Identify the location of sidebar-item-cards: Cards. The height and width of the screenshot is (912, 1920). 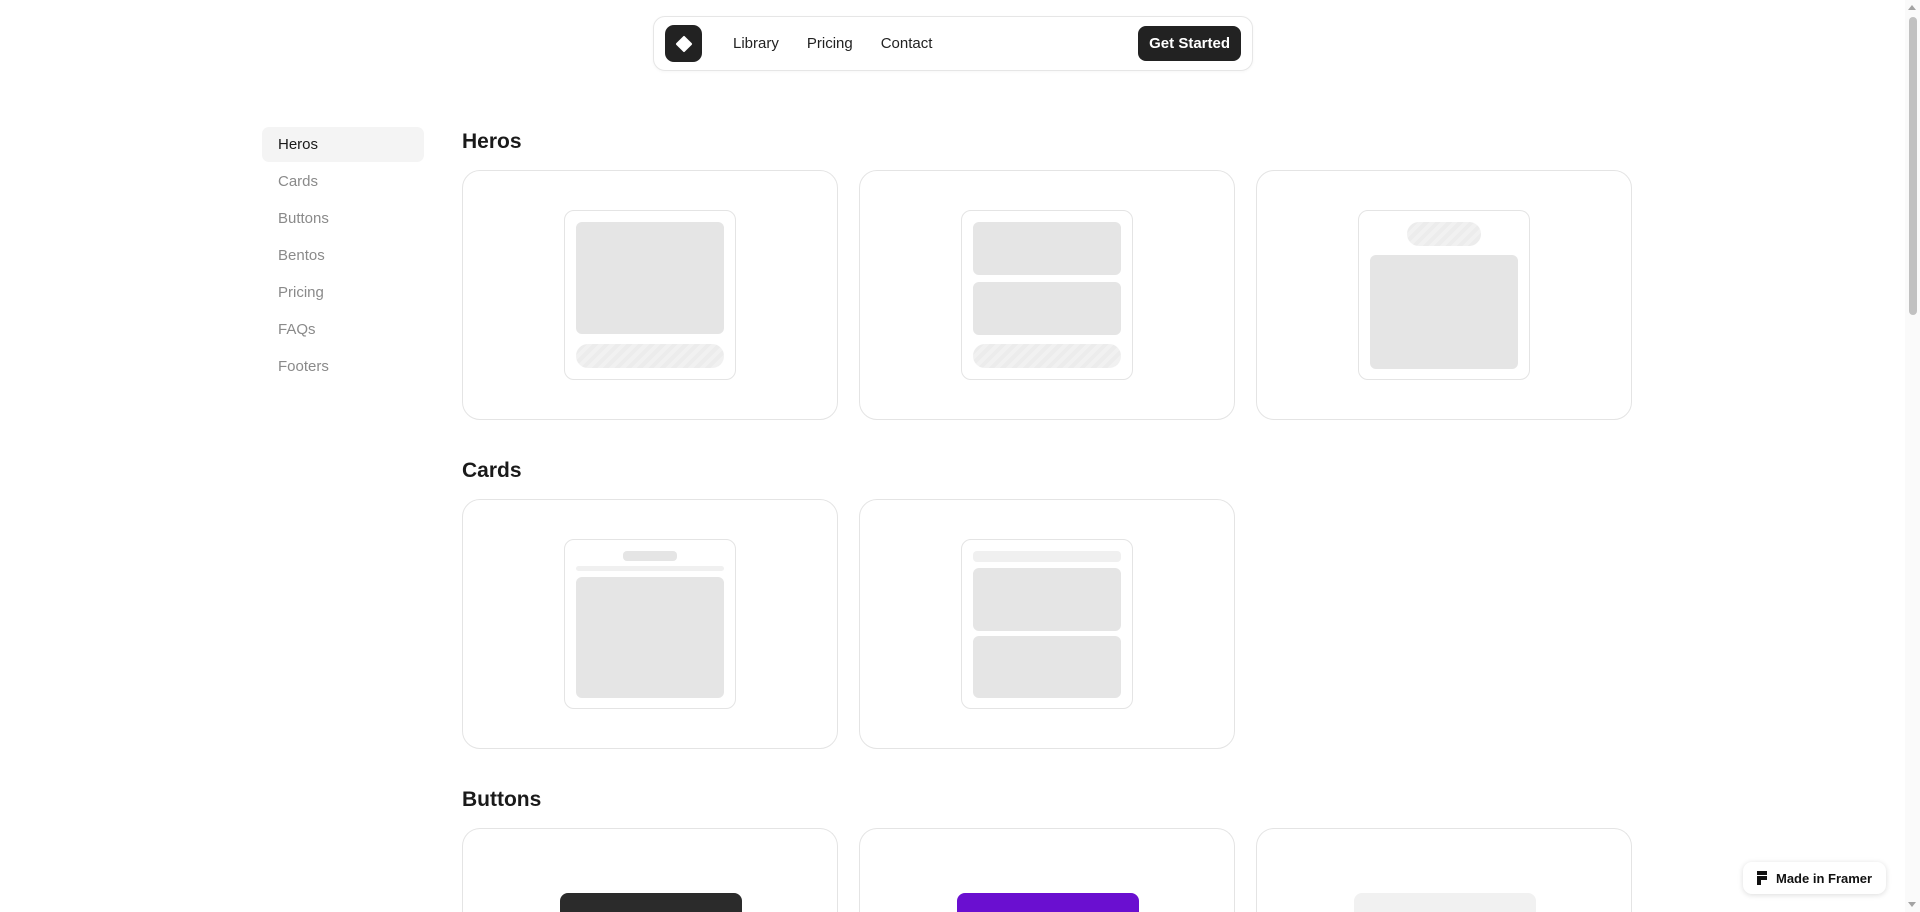
(343, 181).